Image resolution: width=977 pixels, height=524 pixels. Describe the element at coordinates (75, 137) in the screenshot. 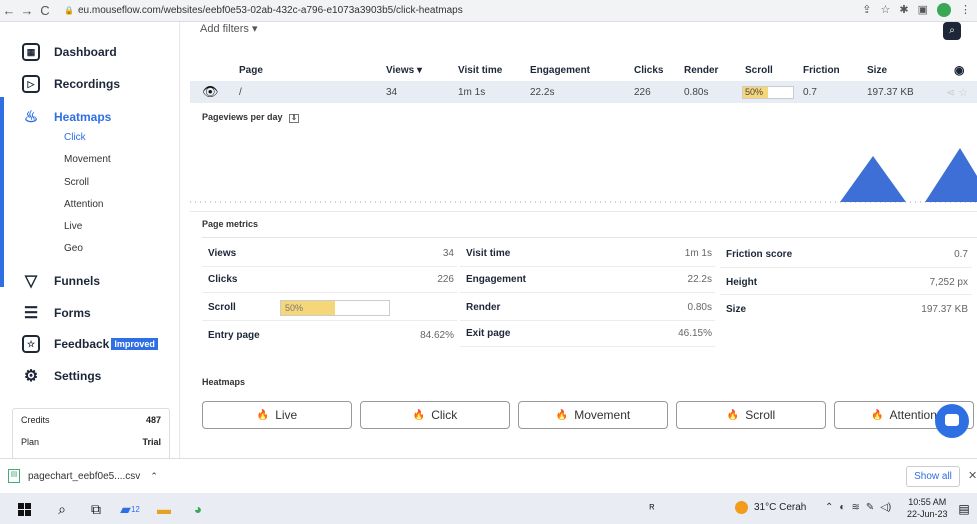

I see `sidebar-subitem-click: Click` at that location.